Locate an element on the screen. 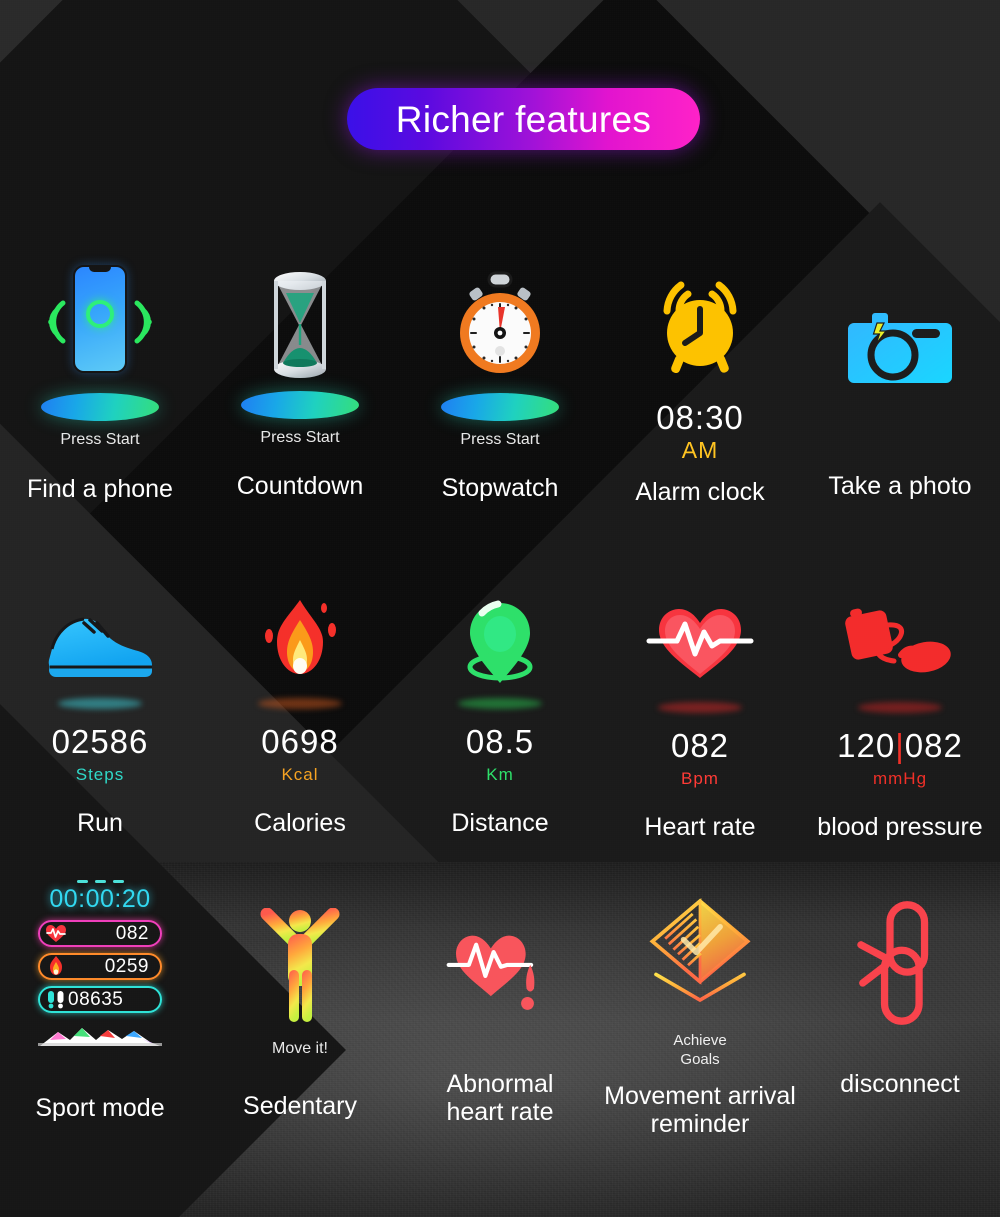 This screenshot has height=1217, width=1000. camera-icon is located at coordinates (900, 324).